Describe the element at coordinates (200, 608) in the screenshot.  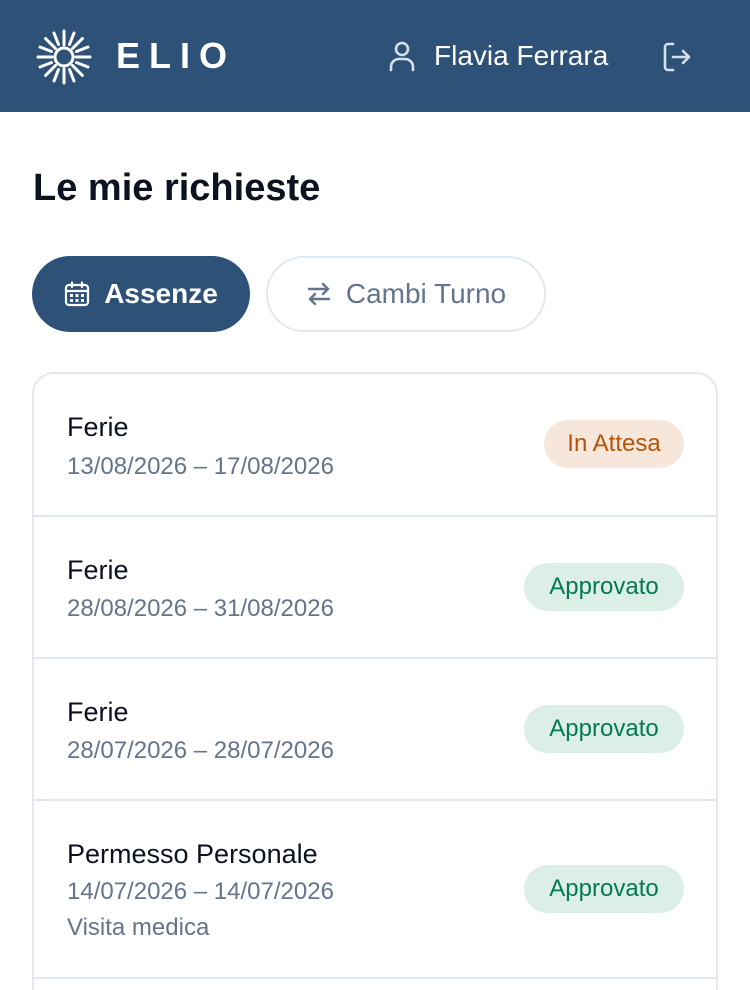
I see `request-dates: 28/08/2026 – 31/08/2026` at that location.